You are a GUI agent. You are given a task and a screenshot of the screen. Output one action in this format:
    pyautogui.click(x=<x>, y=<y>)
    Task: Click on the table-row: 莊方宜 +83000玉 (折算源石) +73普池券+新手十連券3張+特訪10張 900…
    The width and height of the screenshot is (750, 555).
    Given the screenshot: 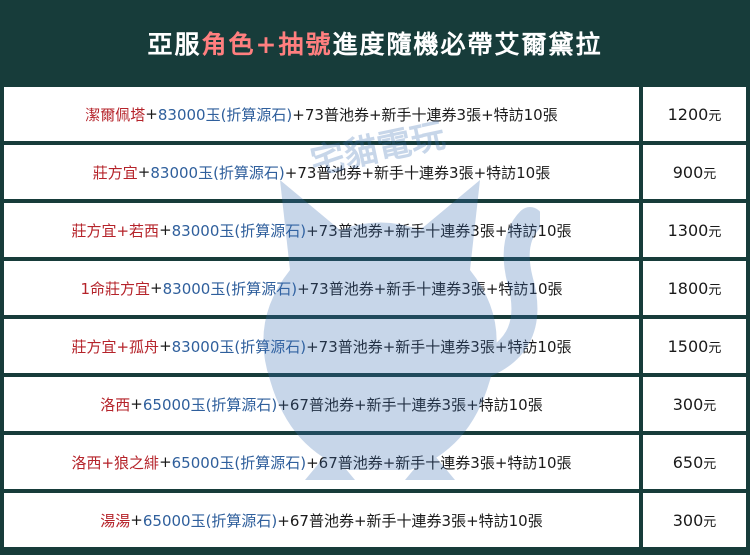 What is the action you would take?
    pyautogui.click(x=375, y=174)
    